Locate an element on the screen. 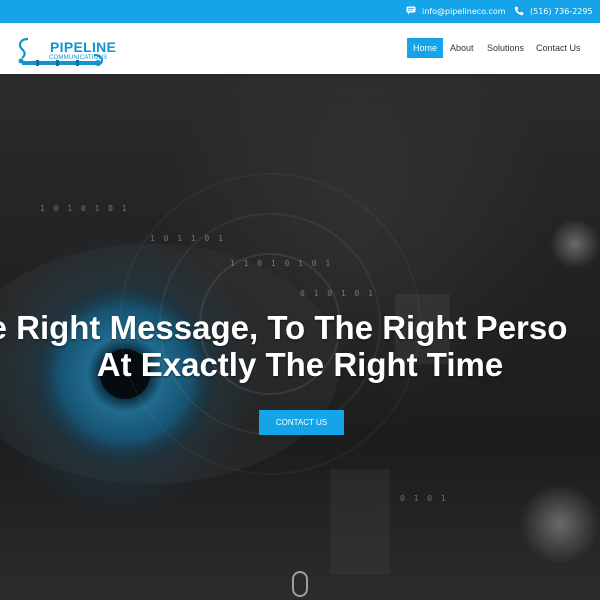  phone-icon is located at coordinates (519, 12).